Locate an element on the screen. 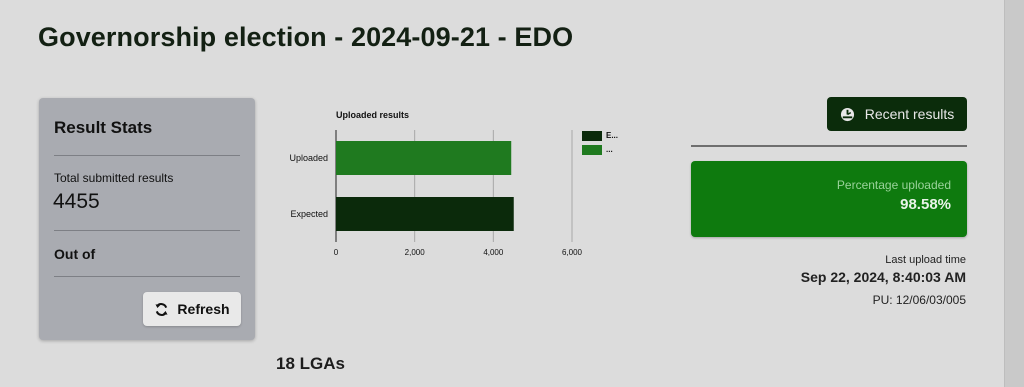 The width and height of the screenshot is (1024, 387). category-label: Uploaded is located at coordinates (308, 158).